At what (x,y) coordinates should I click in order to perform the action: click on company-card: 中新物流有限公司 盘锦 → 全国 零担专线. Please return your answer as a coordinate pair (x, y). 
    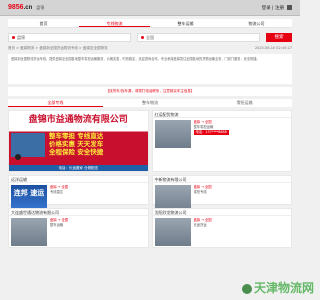
    Looking at the image, I should click on (221, 194).